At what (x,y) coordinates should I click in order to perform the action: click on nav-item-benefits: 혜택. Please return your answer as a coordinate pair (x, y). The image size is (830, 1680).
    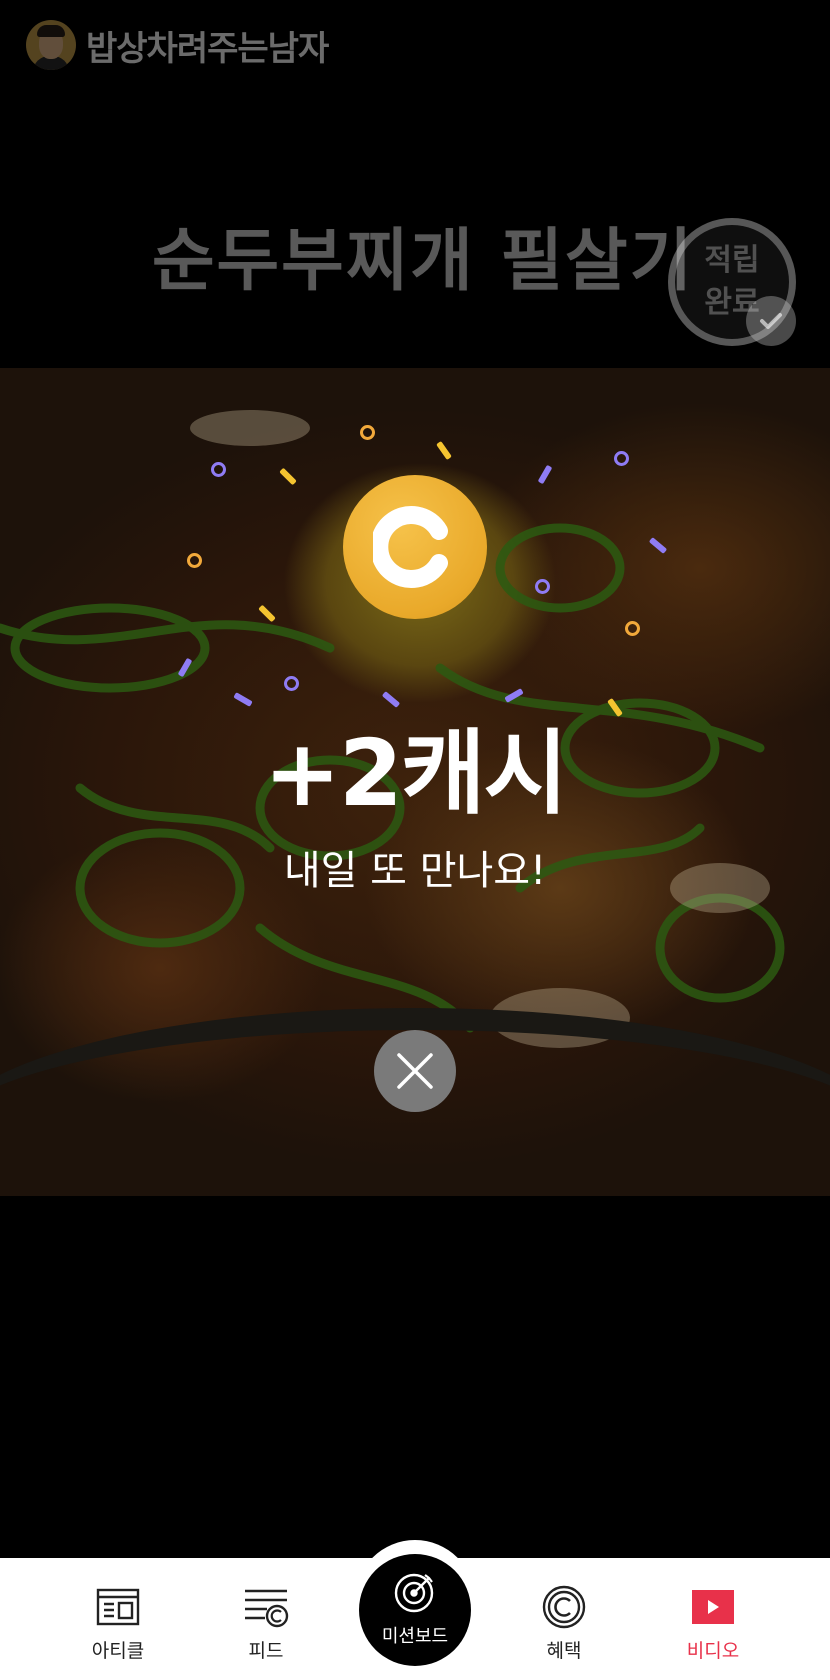
    Looking at the image, I should click on (564, 1619).